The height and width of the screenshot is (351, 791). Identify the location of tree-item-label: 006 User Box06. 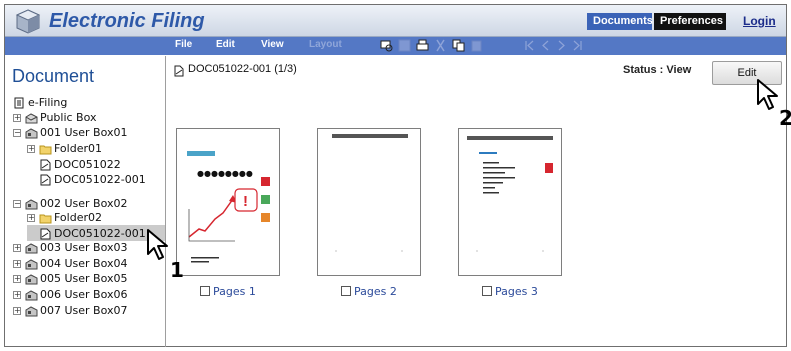
(84, 294).